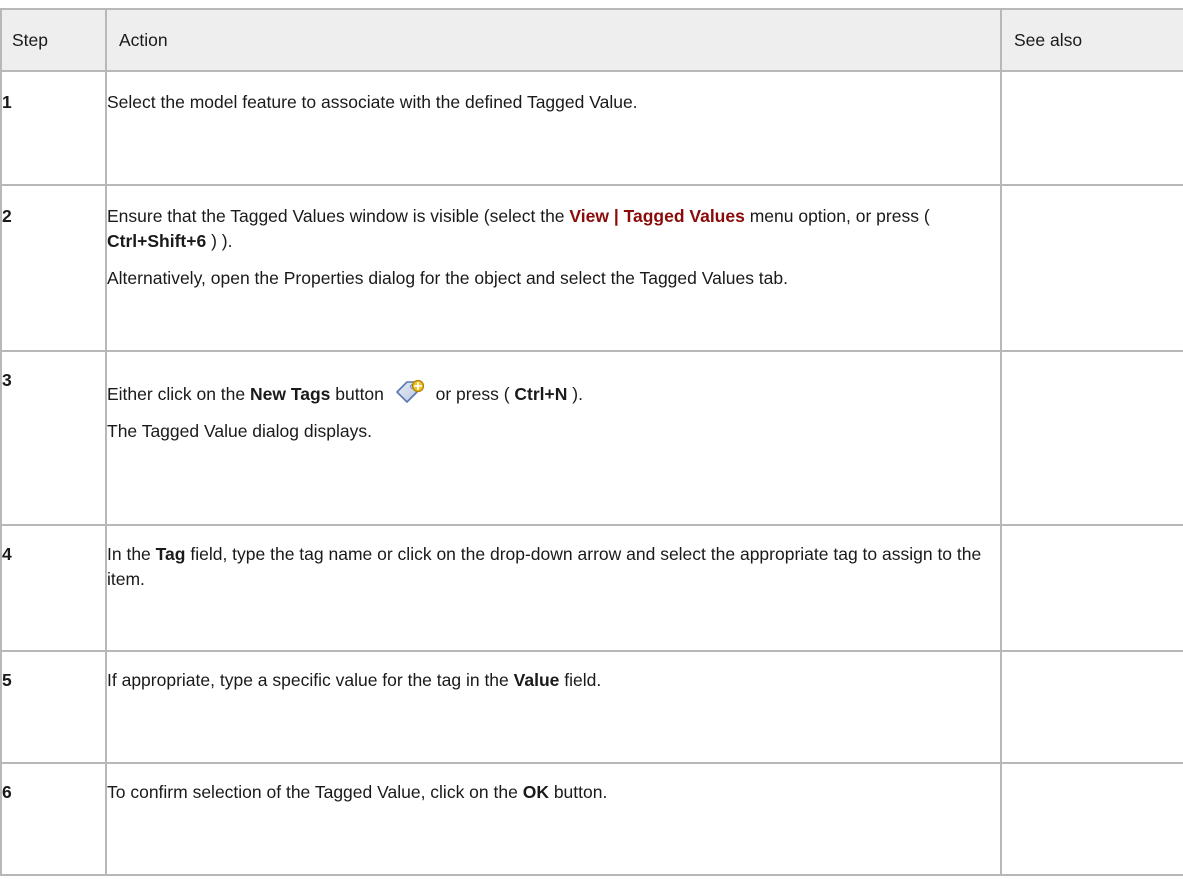 This screenshot has width=1183, height=879. Describe the element at coordinates (219, 241) in the screenshot. I see `action-text: ) ).` at that location.